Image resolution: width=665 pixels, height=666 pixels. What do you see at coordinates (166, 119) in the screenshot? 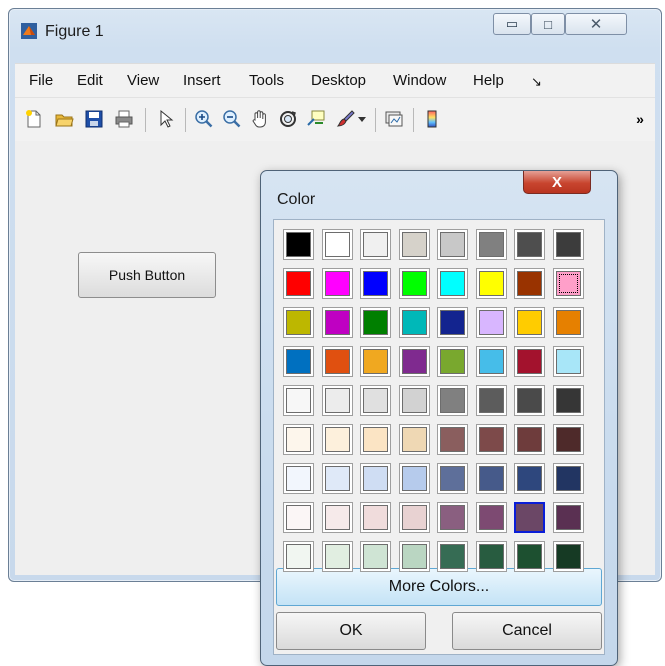
I see `pointer-icon` at bounding box center [166, 119].